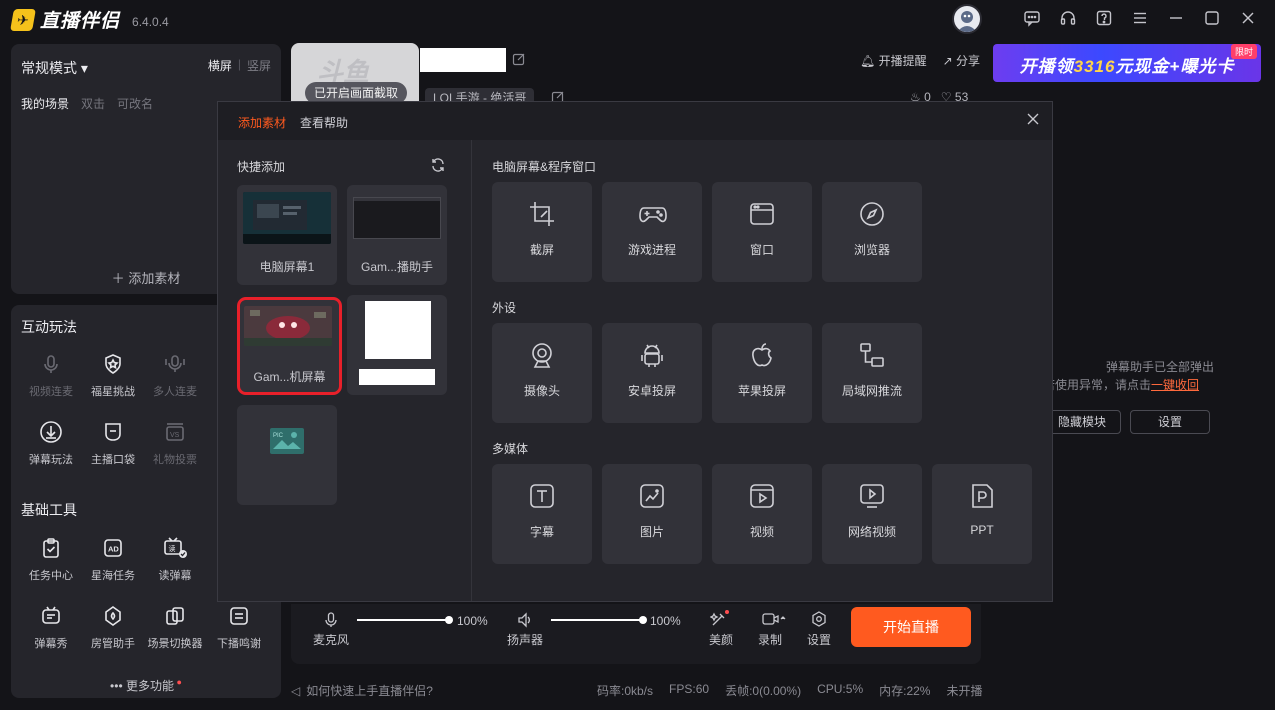 This screenshot has width=1275, height=710. I want to click on edit-title-icon, so click(519, 59).